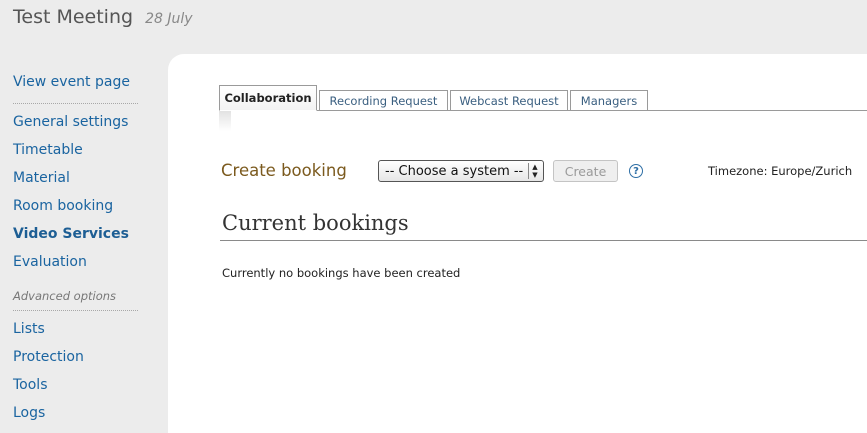 This screenshot has width=867, height=433. What do you see at coordinates (70, 122) in the screenshot?
I see `sidebar-item-general-settings: General settings` at bounding box center [70, 122].